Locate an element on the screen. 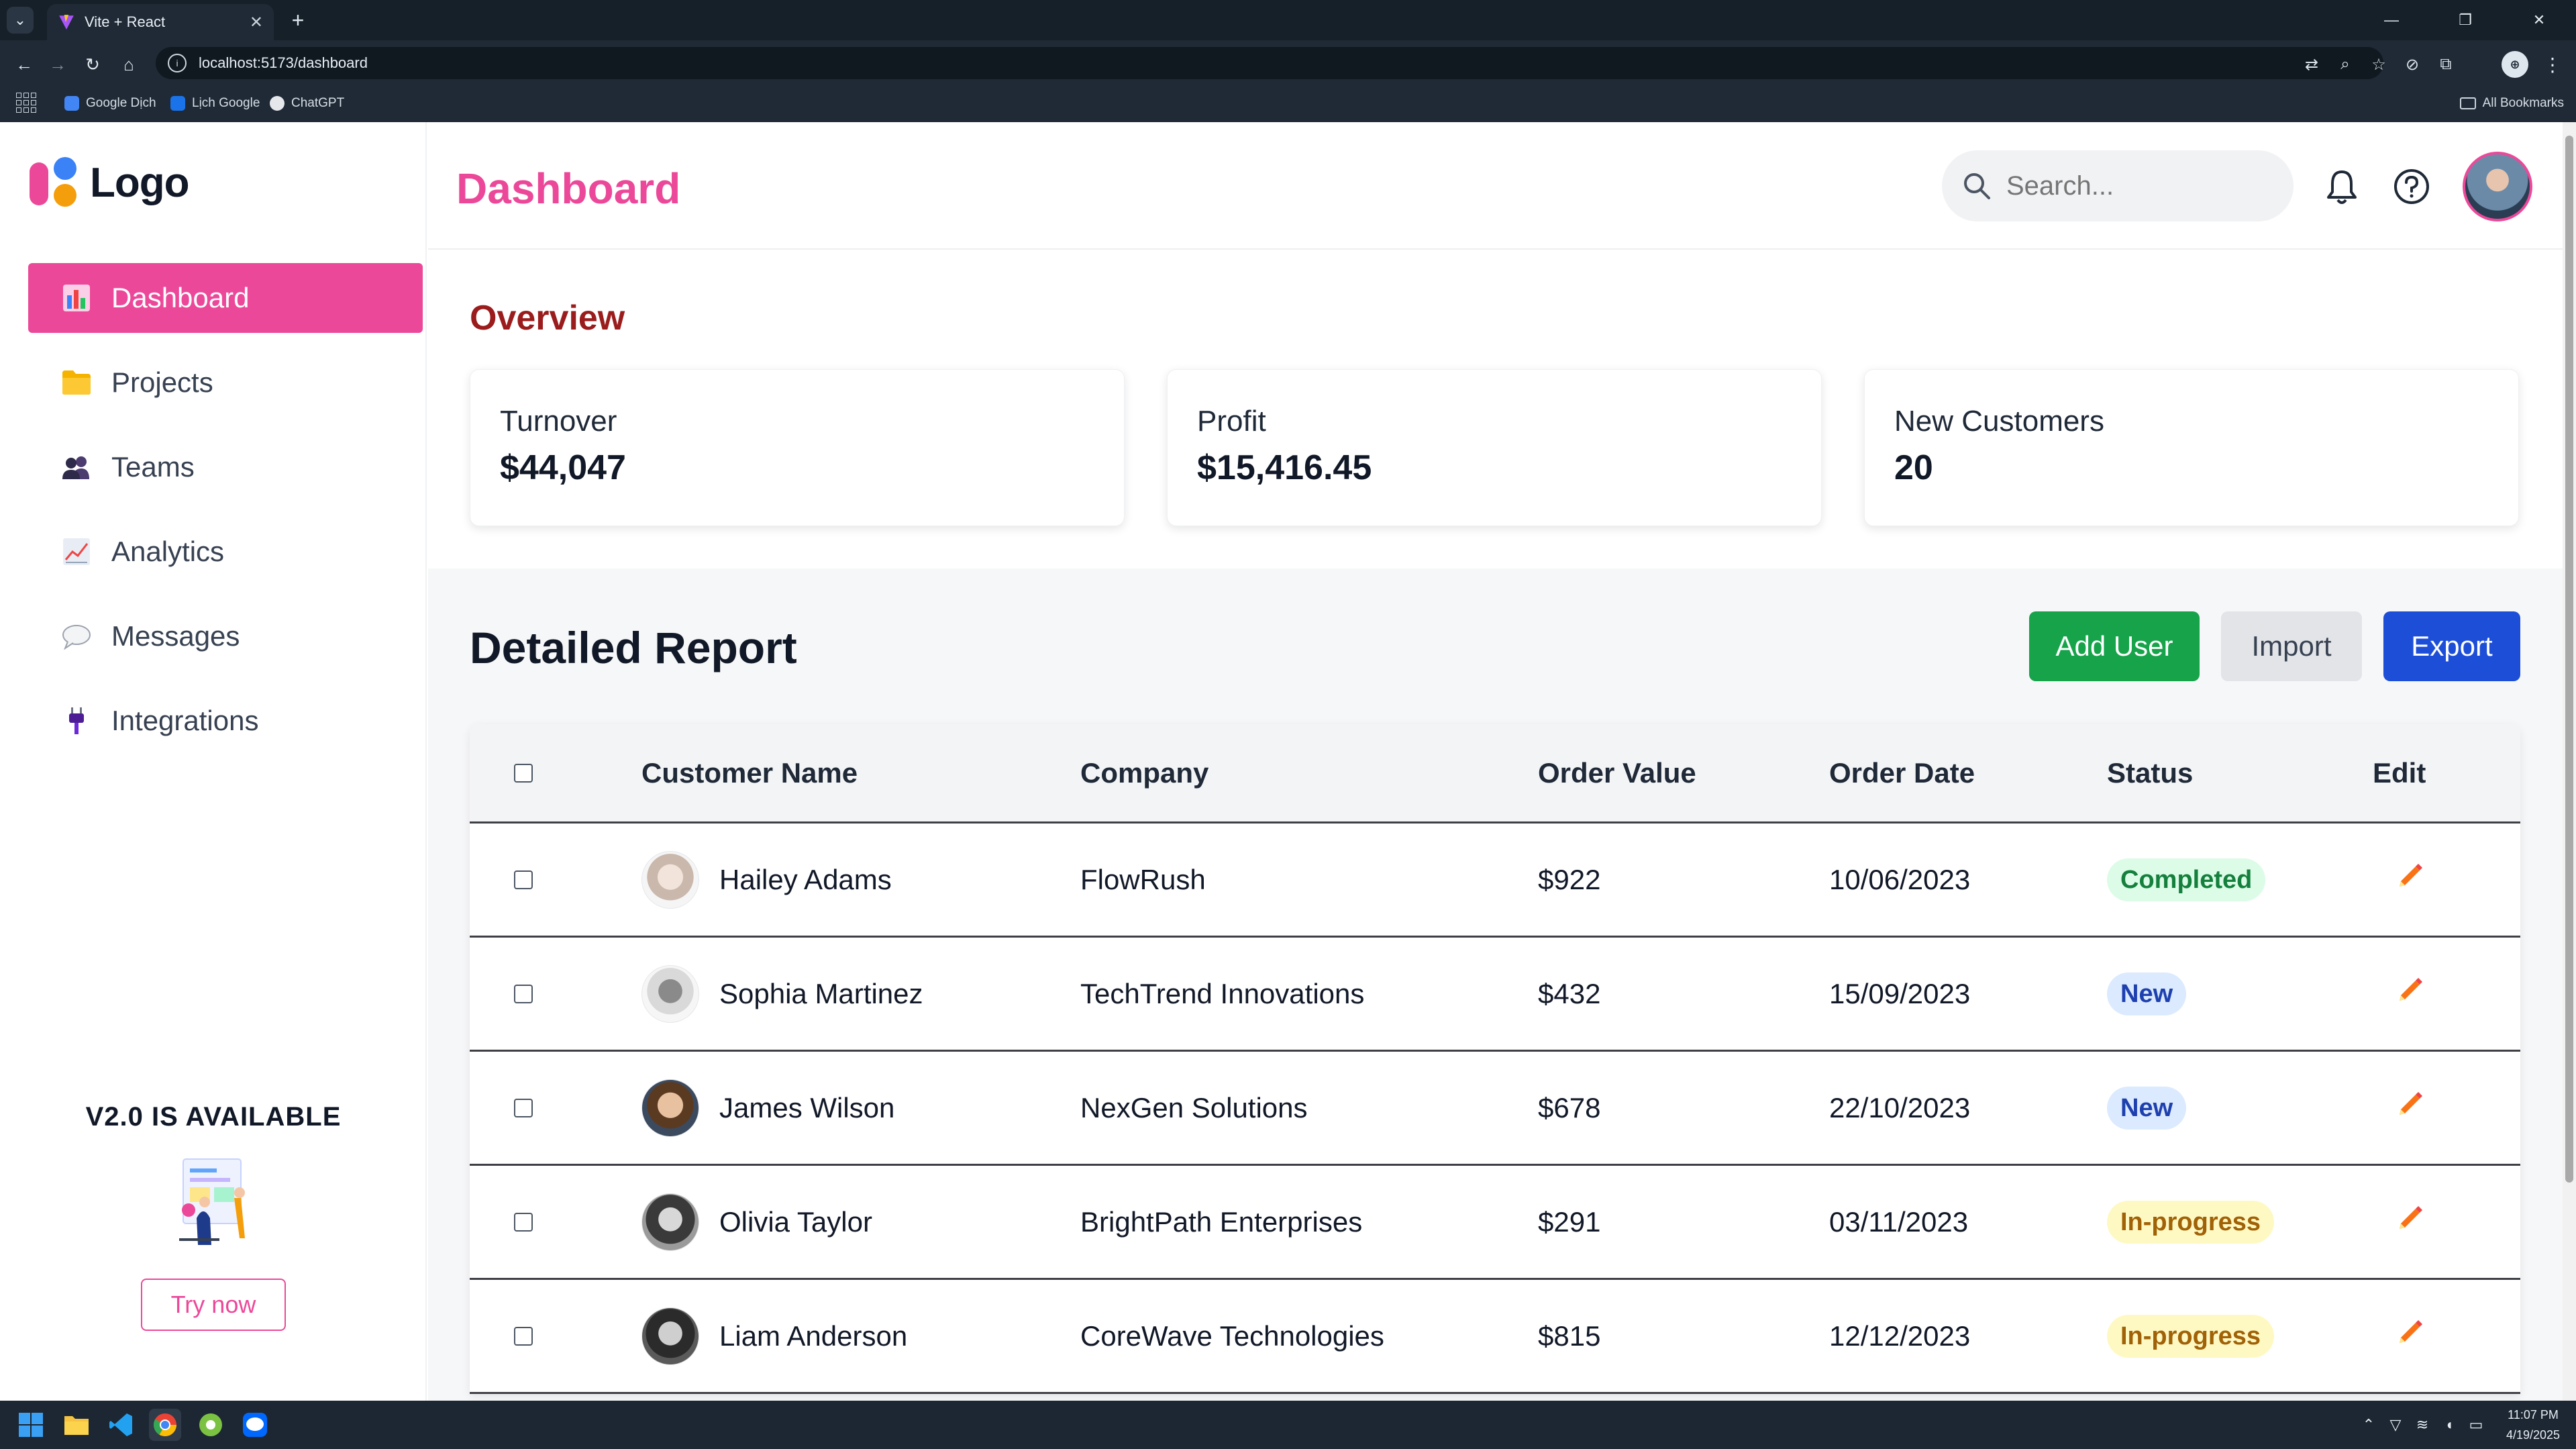  address-bar: i localhost:5173/dashboard is located at coordinates (1269, 63).